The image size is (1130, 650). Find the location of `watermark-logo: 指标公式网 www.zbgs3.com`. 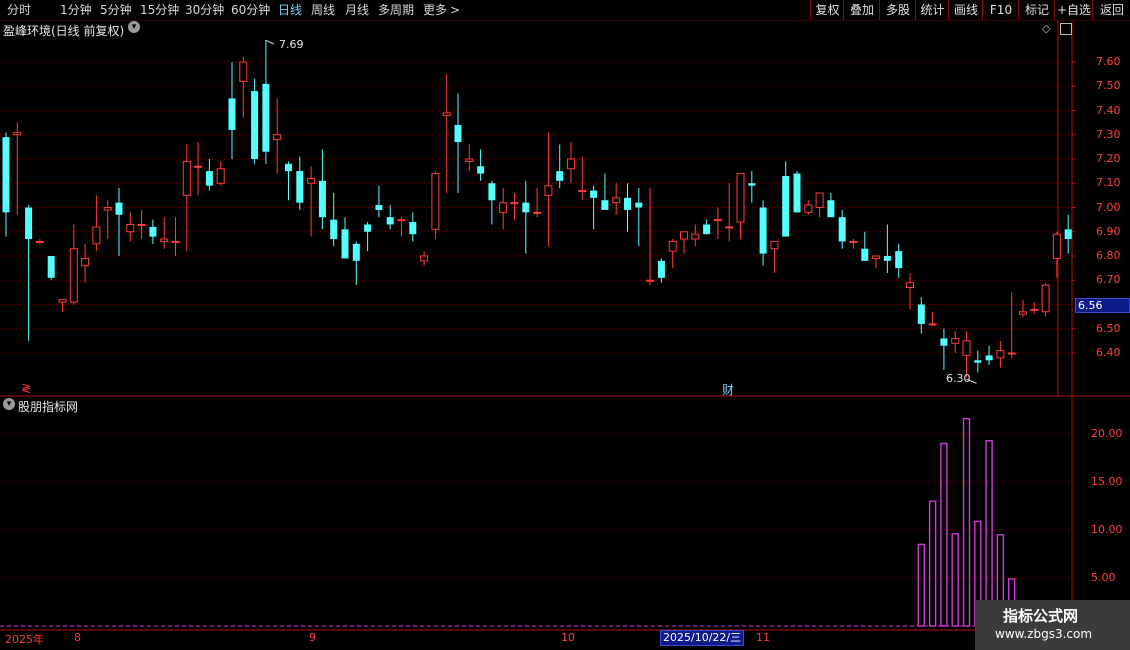

watermark-logo: 指标公式网 www.zbgs3.com is located at coordinates (1052, 625).